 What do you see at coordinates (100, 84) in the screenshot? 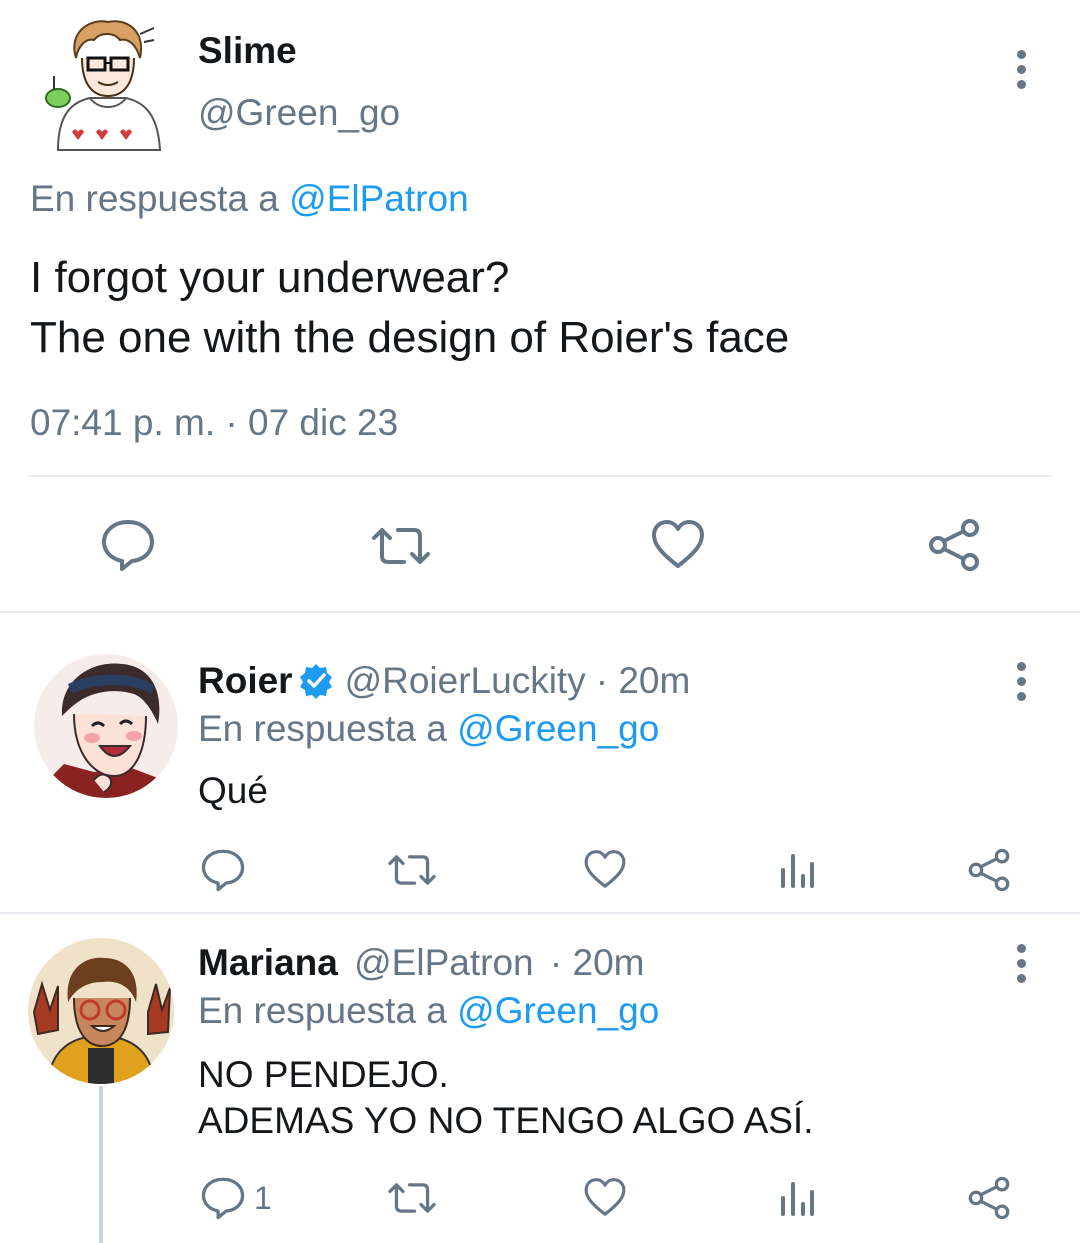
I see `main-tweet-avatar` at bounding box center [100, 84].